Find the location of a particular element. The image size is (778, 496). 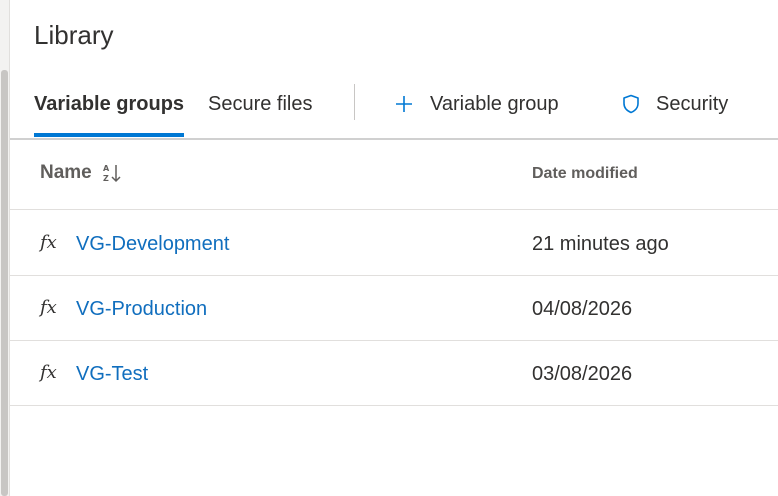

security-label: Security is located at coordinates (692, 103).